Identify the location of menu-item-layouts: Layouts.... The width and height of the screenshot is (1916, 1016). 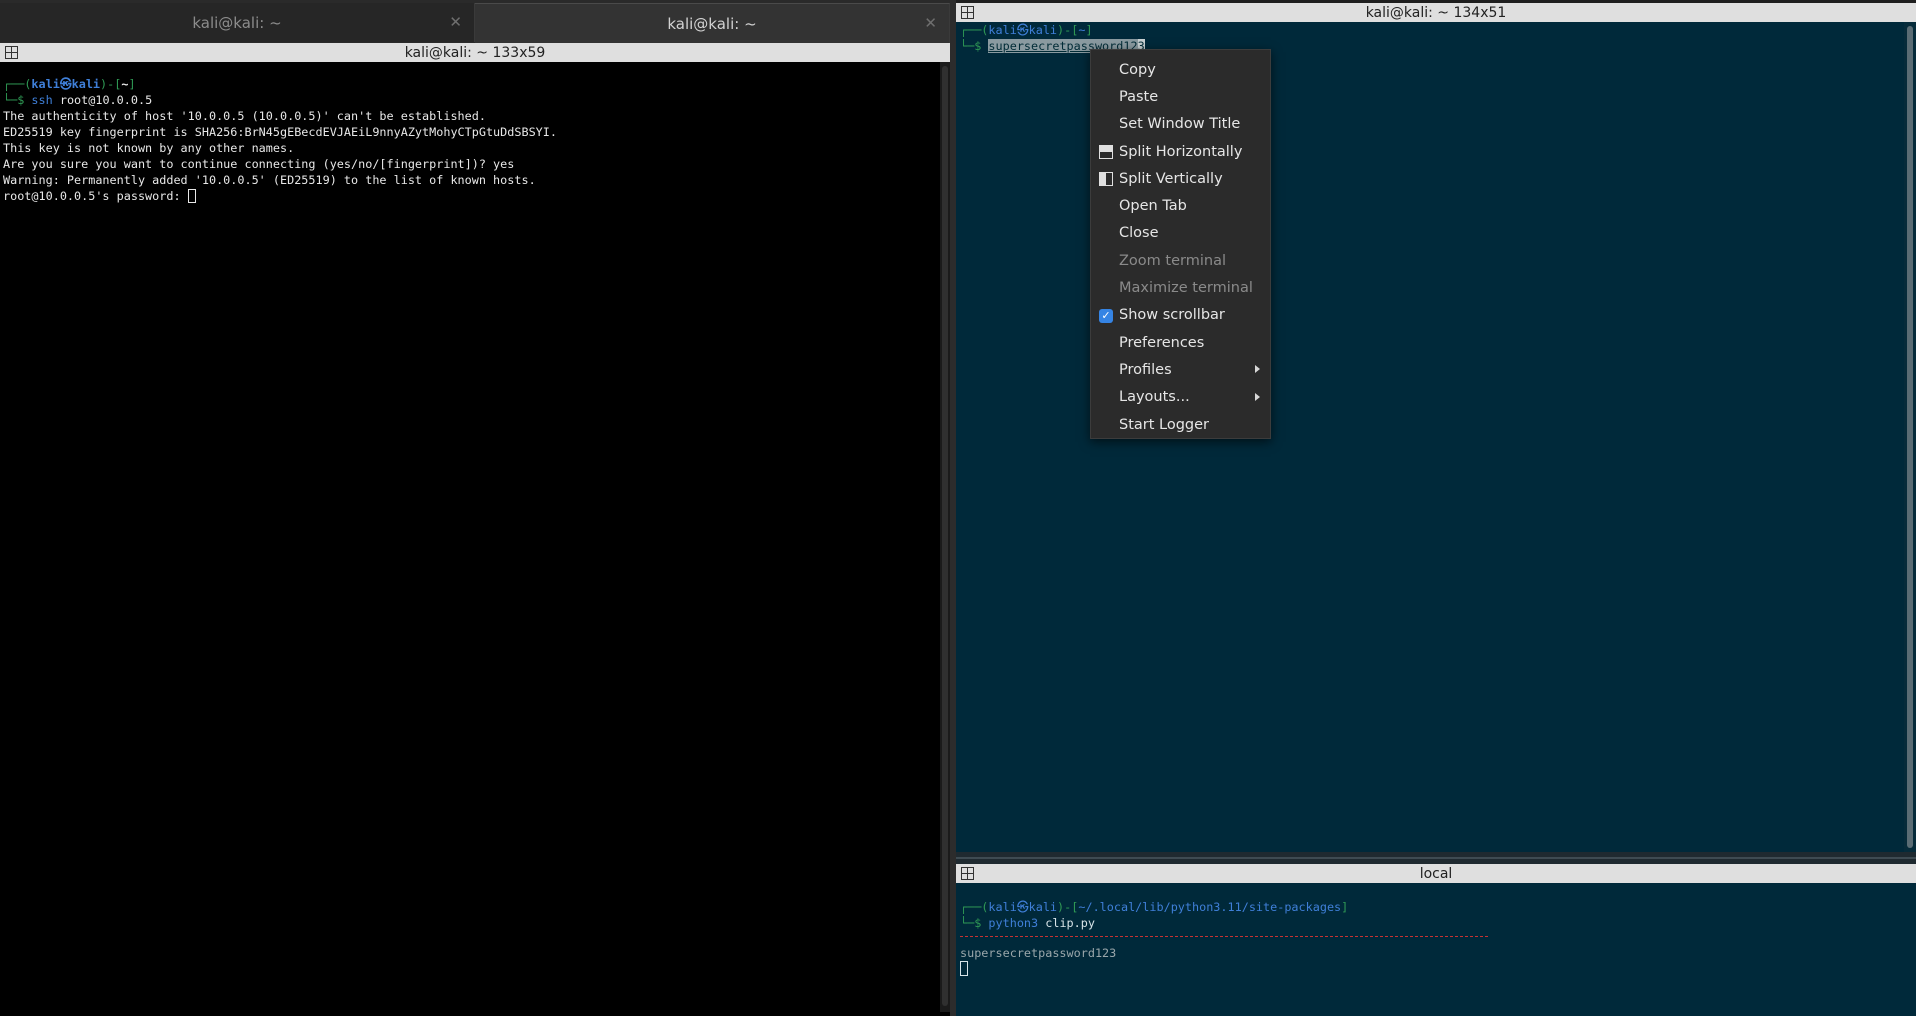
(1180, 397).